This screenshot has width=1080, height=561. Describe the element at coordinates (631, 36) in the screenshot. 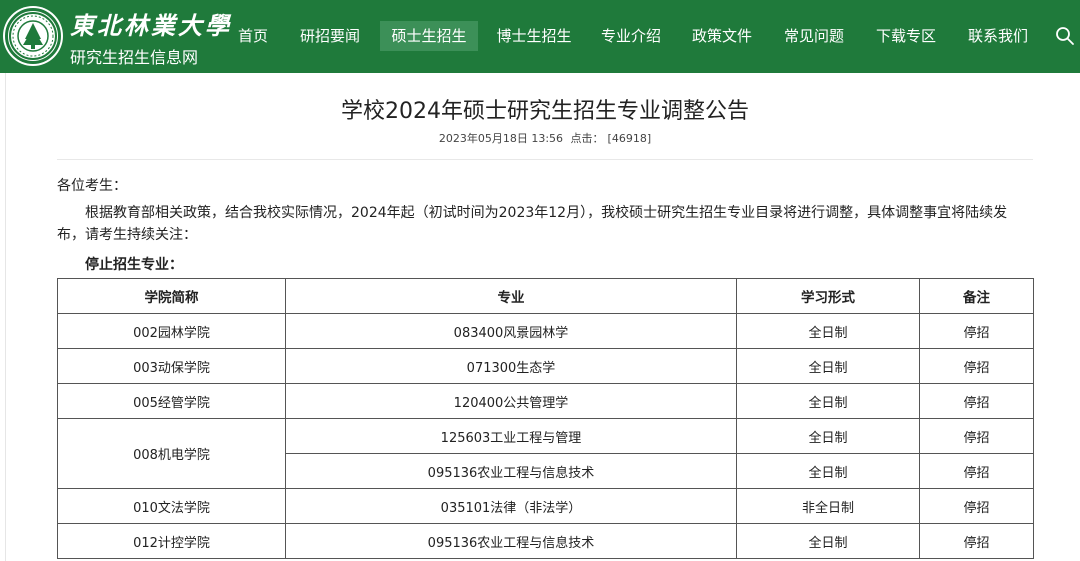

I see `nav-major-intro: 专业介绍` at that location.